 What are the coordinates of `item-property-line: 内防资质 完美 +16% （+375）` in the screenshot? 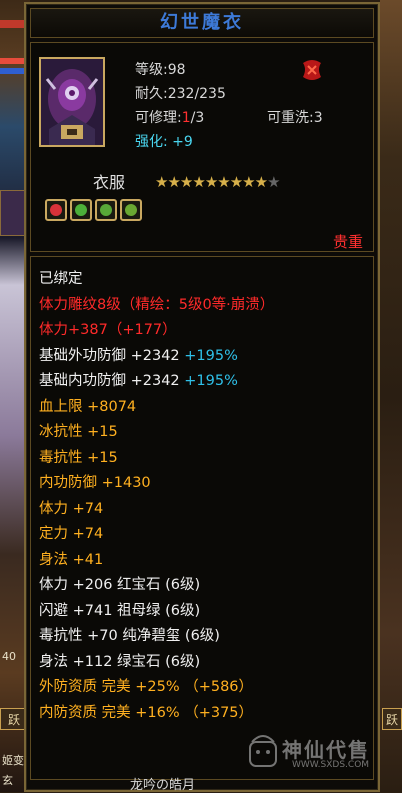 It's located at (146, 711).